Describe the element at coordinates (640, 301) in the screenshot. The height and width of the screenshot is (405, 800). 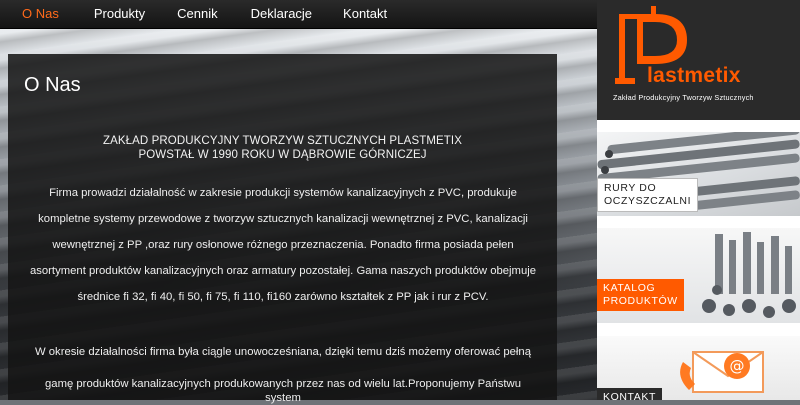
I see `tile-label-katalog-line2: PRODUKTÓW` at that location.